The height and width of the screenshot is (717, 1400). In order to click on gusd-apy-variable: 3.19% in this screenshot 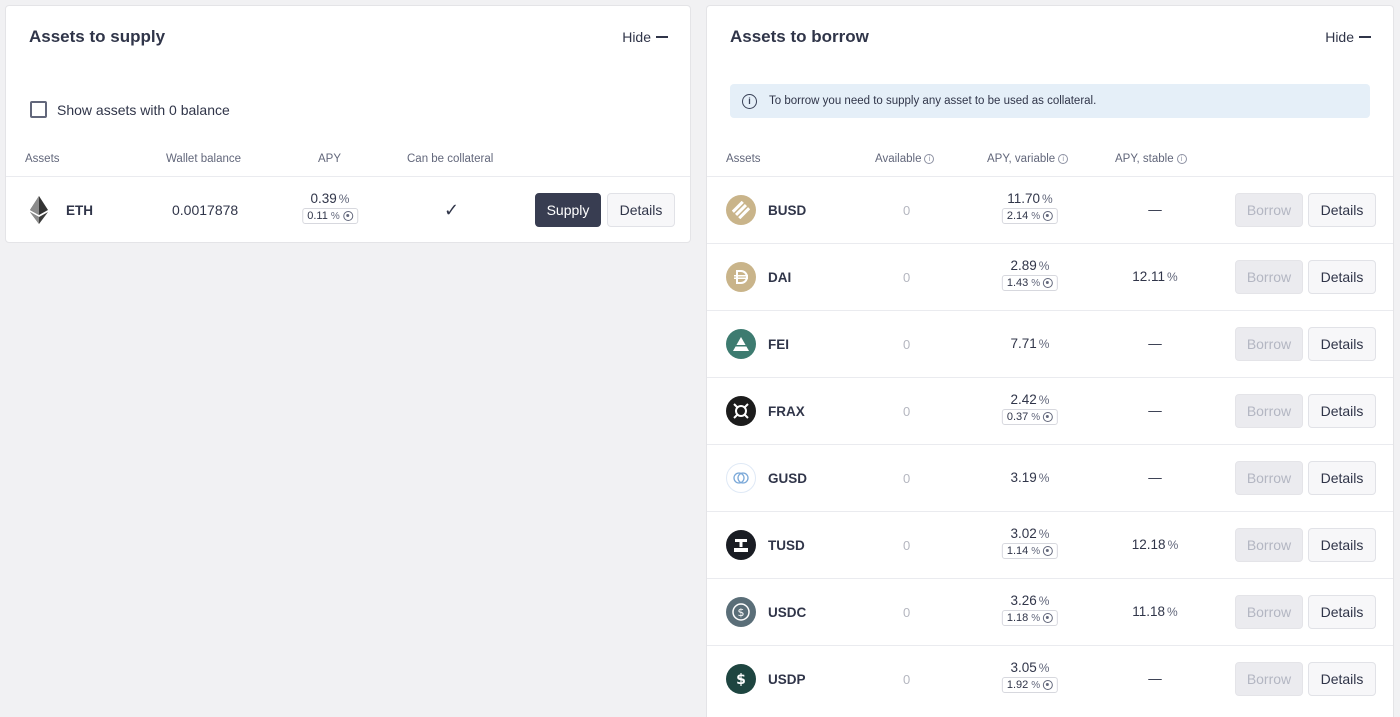, I will do `click(1030, 477)`.